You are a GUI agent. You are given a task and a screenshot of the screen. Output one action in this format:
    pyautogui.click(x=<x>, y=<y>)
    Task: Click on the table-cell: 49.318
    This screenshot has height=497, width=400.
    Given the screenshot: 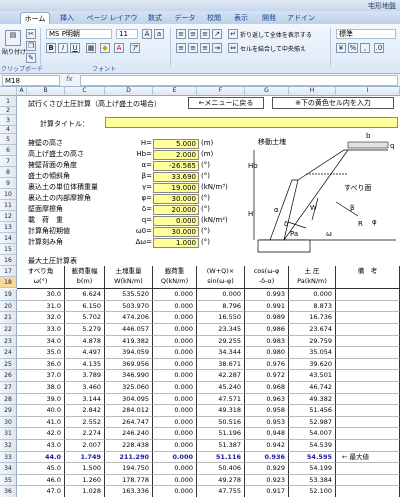 What is the action you would take?
    pyautogui.click(x=221, y=411)
    